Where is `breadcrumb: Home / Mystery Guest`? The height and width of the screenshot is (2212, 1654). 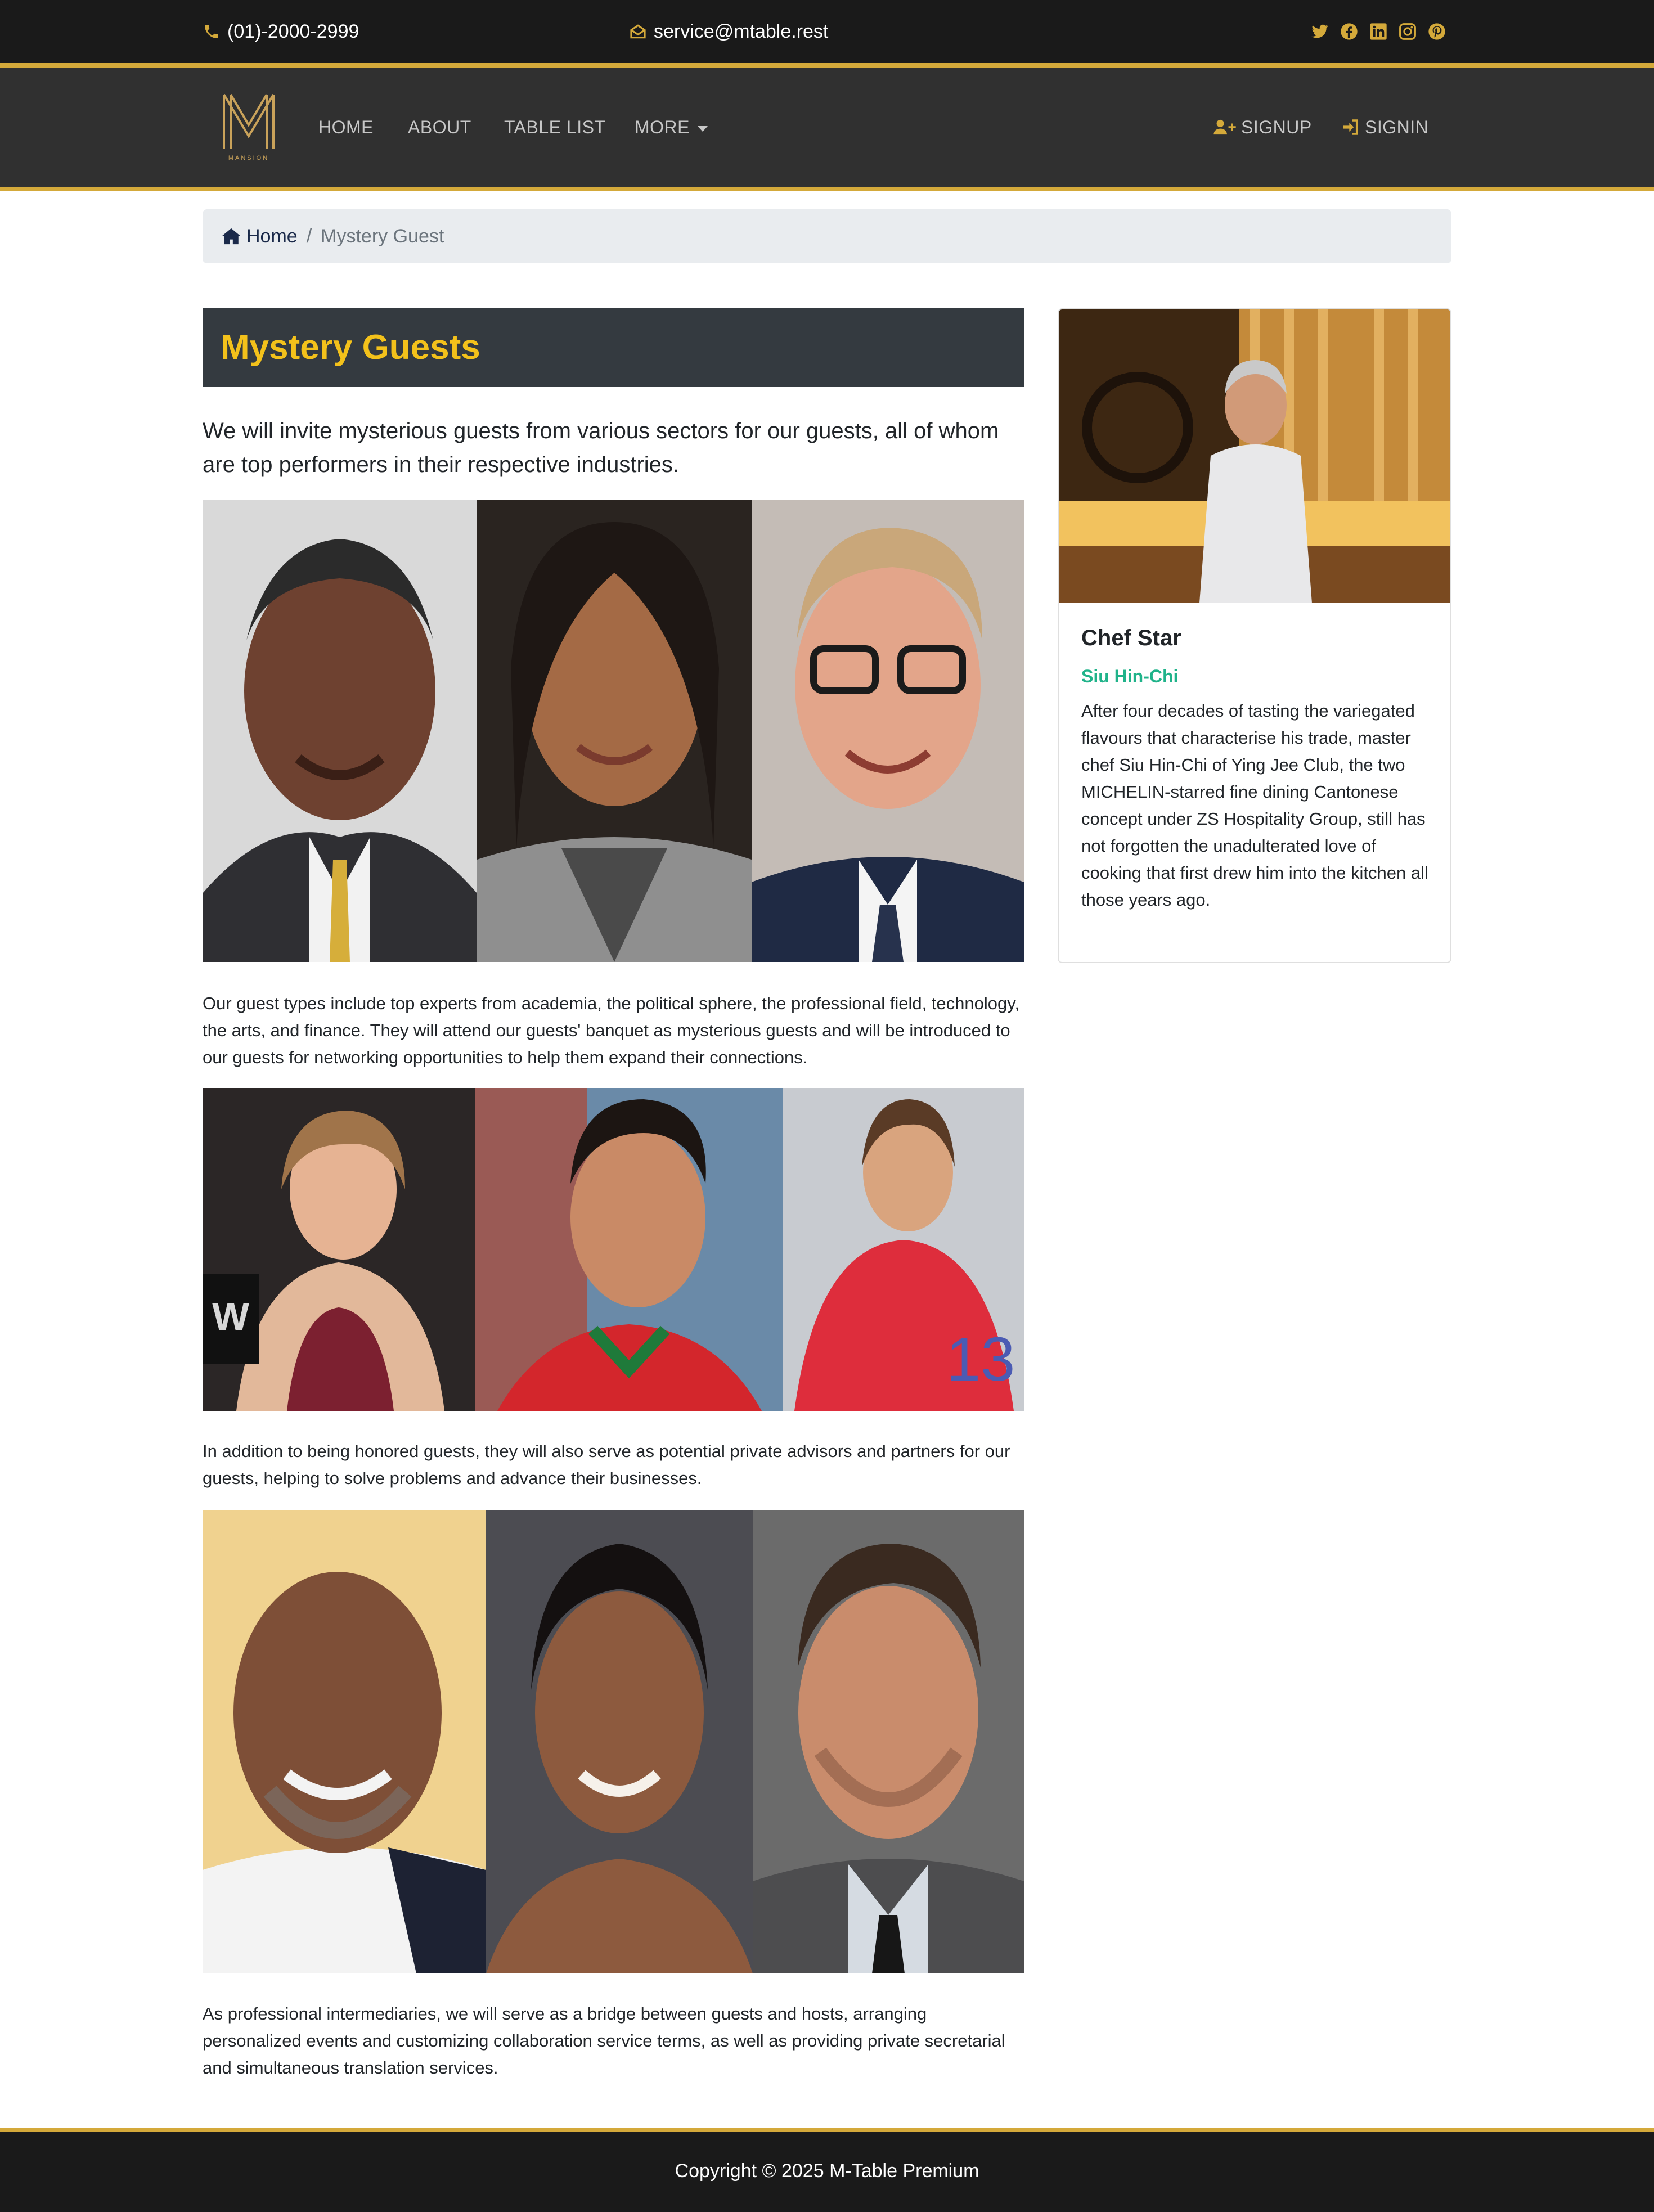
breadcrumb: Home / Mystery Guest is located at coordinates (827, 236).